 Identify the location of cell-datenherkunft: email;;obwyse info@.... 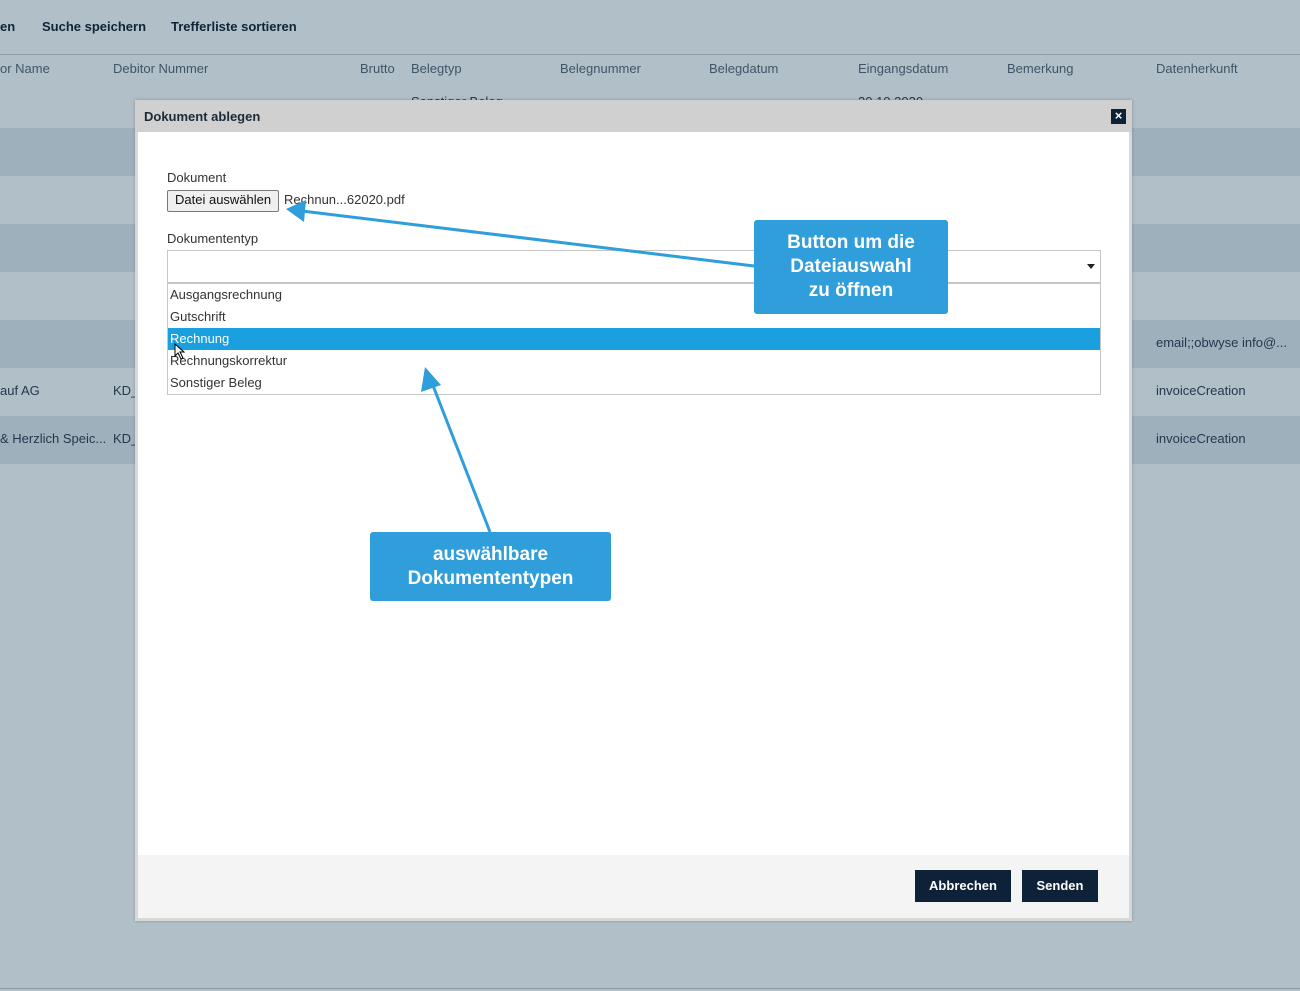
(1221, 342).